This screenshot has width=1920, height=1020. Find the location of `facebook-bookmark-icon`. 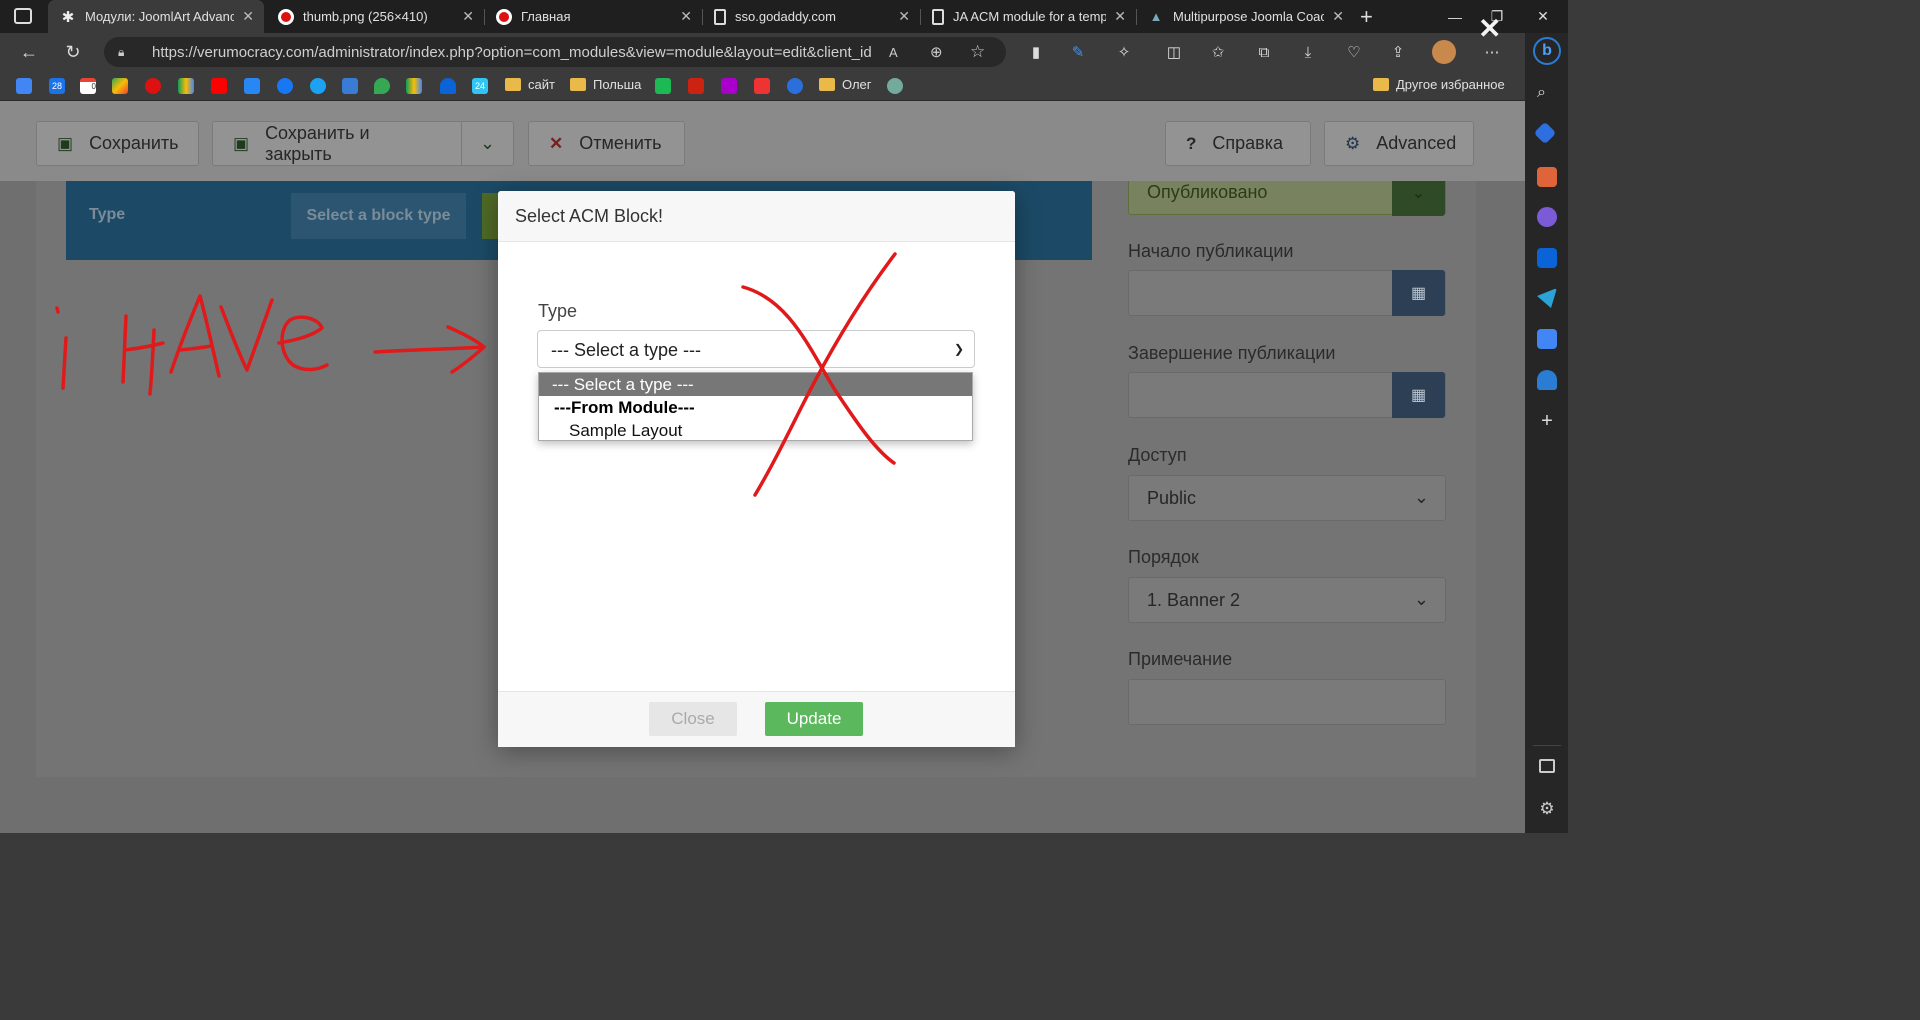

facebook-bookmark-icon is located at coordinates (285, 86).